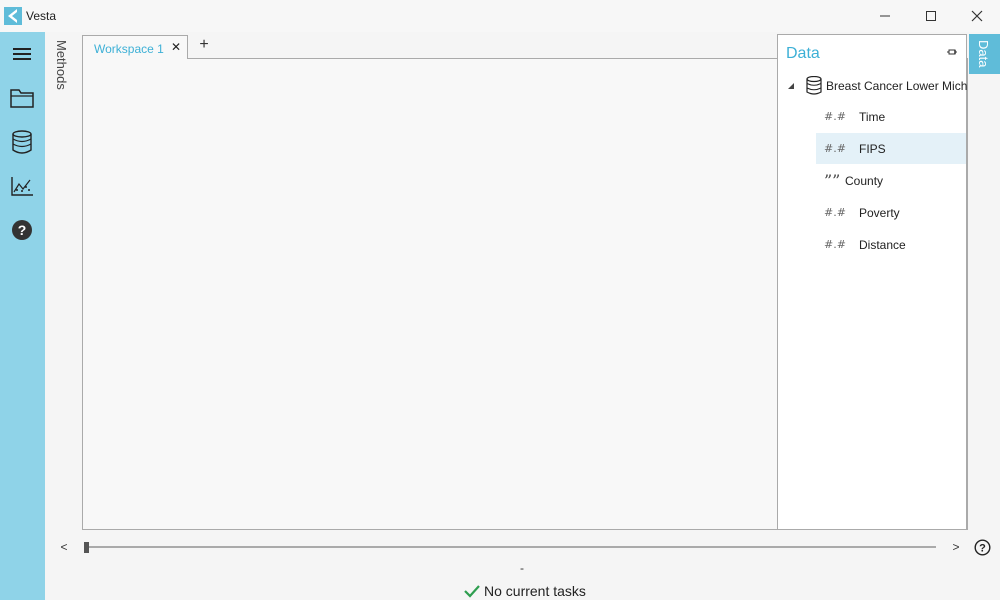  I want to click on left-rail: ?, so click(22, 316).